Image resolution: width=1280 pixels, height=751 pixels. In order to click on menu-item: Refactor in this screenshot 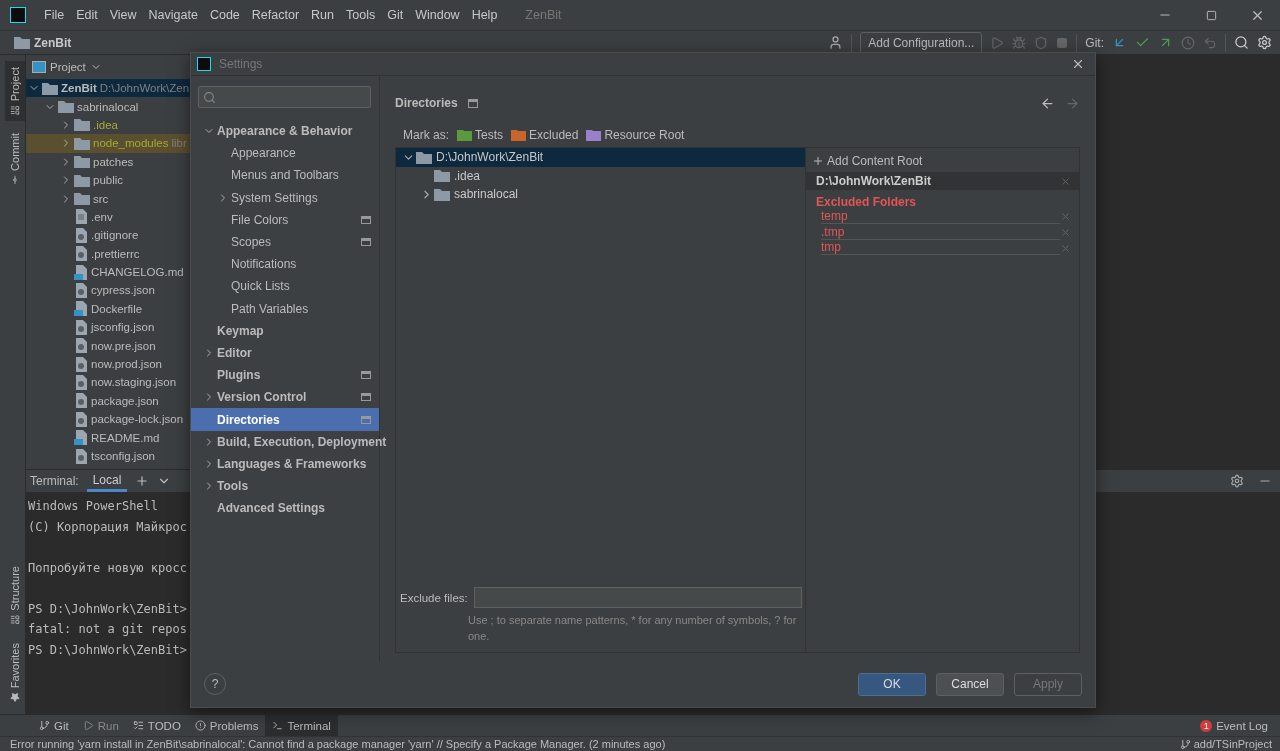, I will do `click(275, 15)`.